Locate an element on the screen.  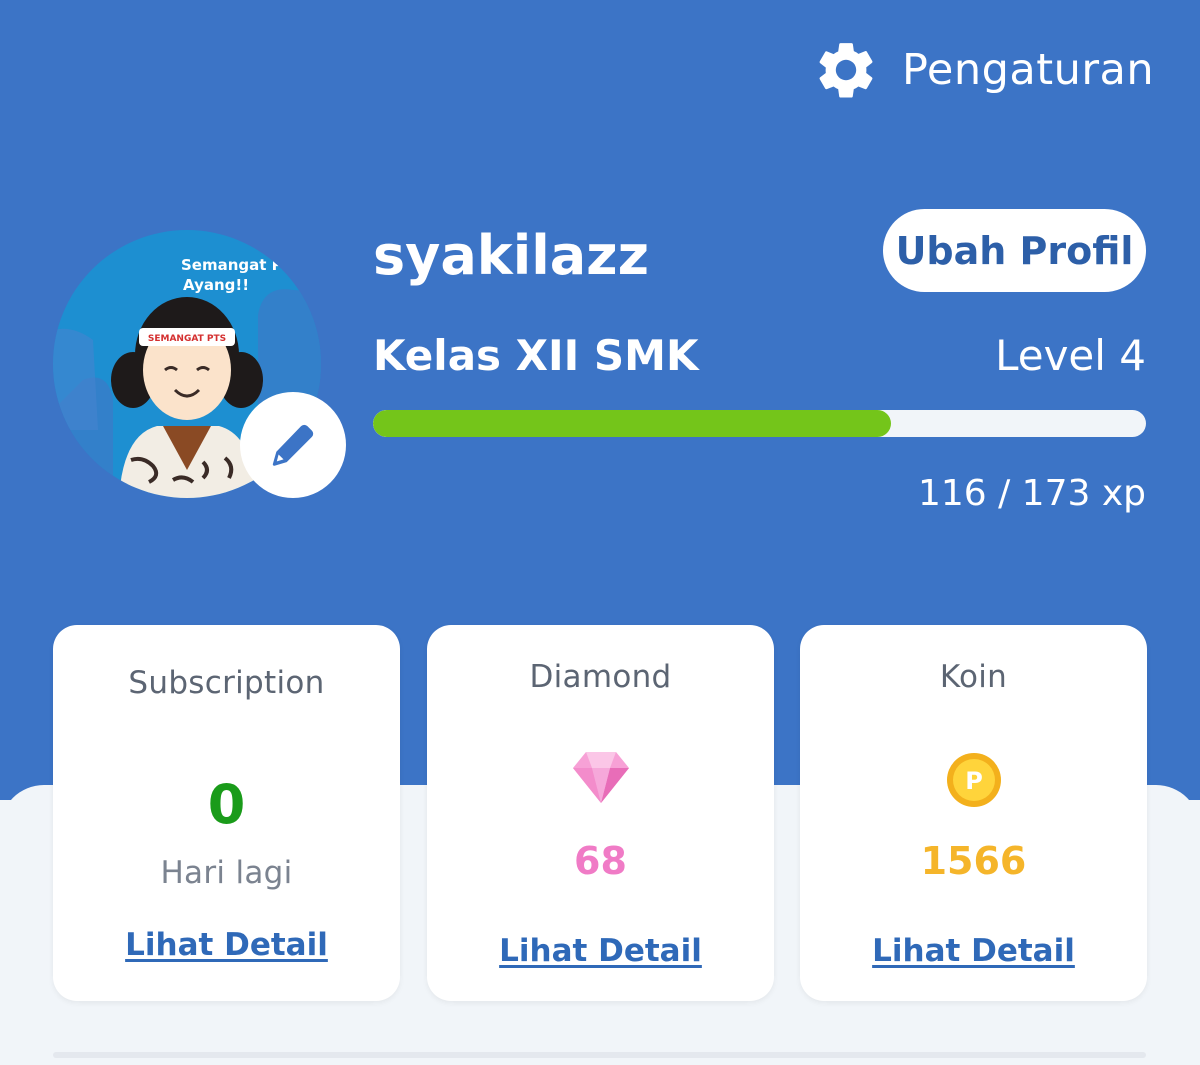
subscription-title: Subscription is located at coordinates (226, 683).